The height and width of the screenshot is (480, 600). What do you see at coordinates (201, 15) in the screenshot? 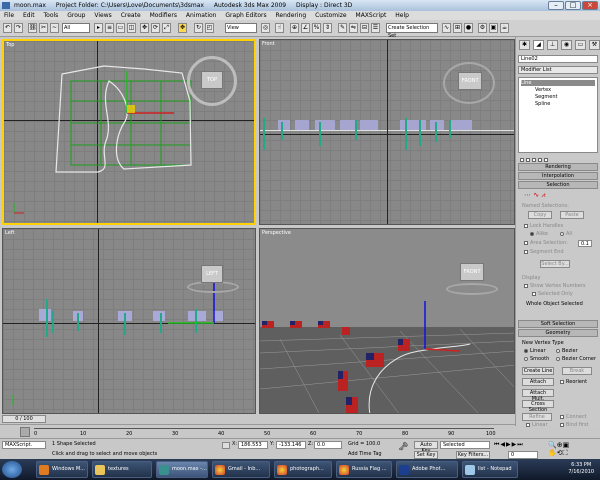
I see `menu-animation: Animation` at bounding box center [201, 15].